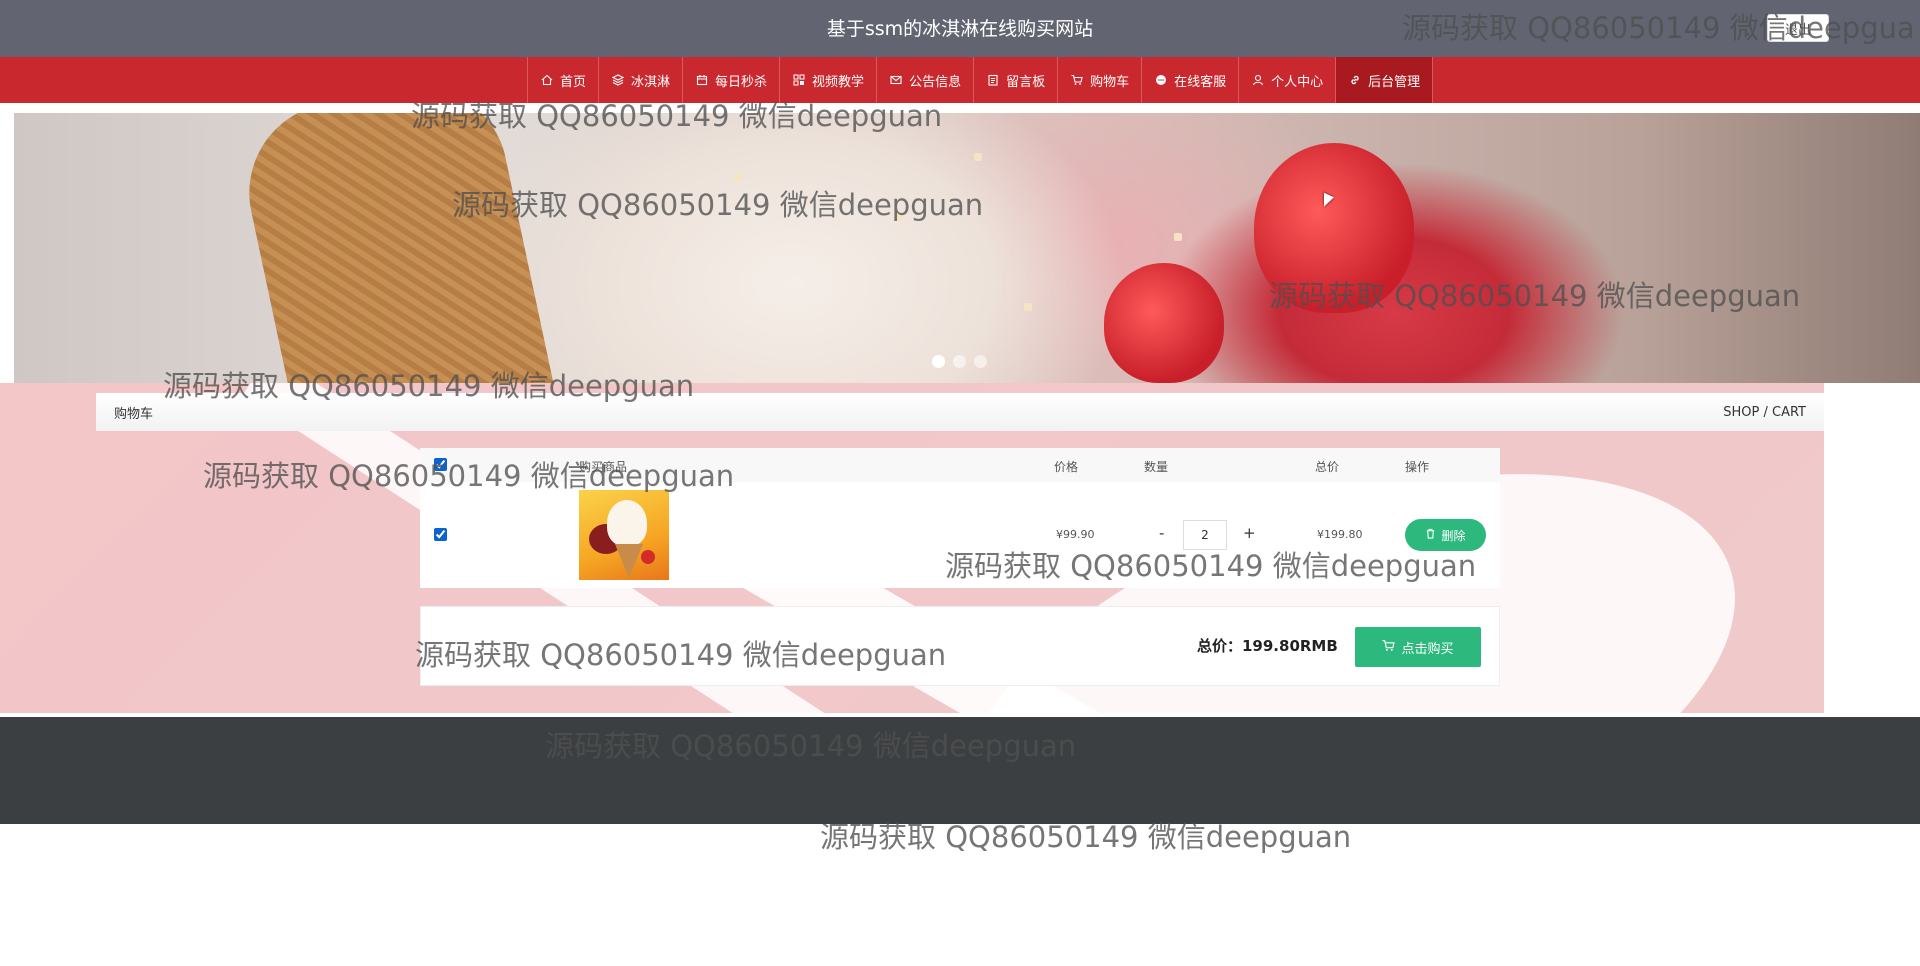 Image resolution: width=1920 pixels, height=966 pixels. I want to click on column-price: 价格, so click(1066, 467).